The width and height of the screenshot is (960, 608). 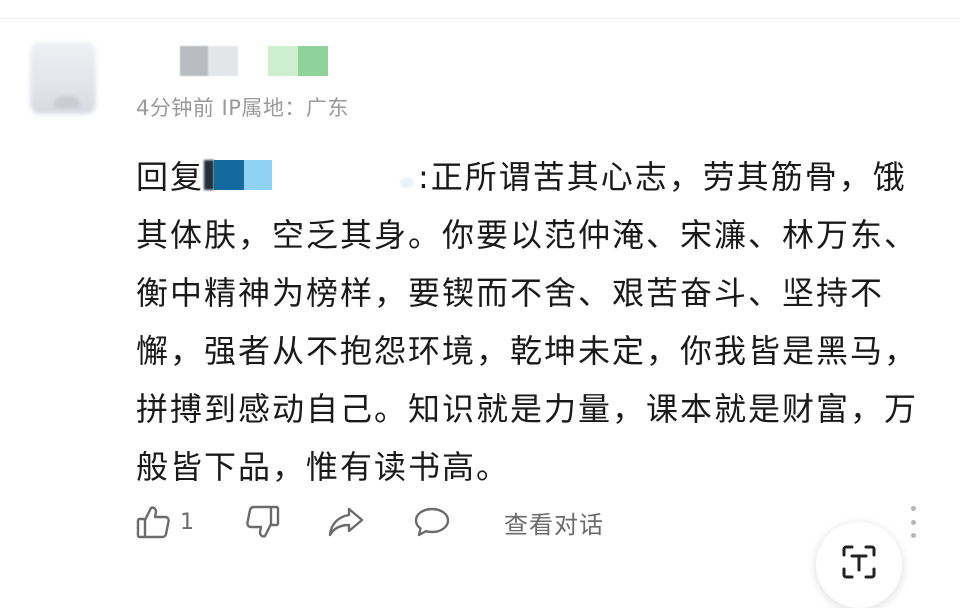 What do you see at coordinates (298, 61) in the screenshot?
I see `user-badge-redacted` at bounding box center [298, 61].